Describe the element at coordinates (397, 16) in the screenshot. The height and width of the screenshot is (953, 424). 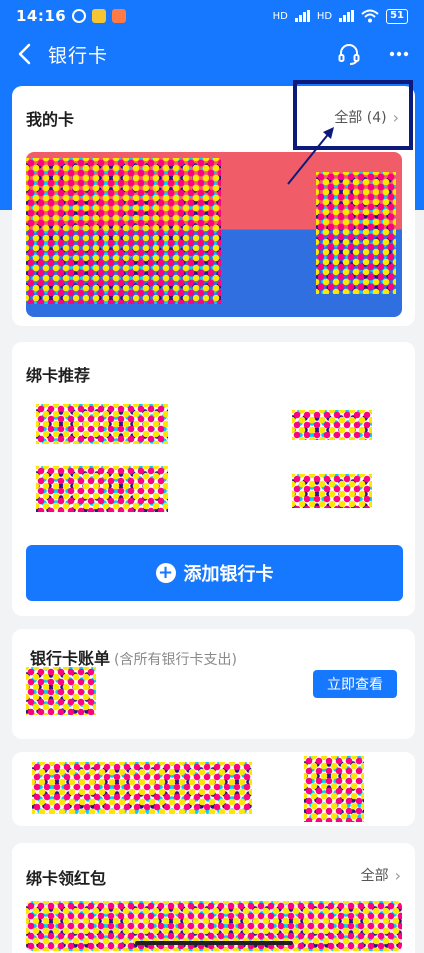
I see `battery-indicator: 51` at that location.